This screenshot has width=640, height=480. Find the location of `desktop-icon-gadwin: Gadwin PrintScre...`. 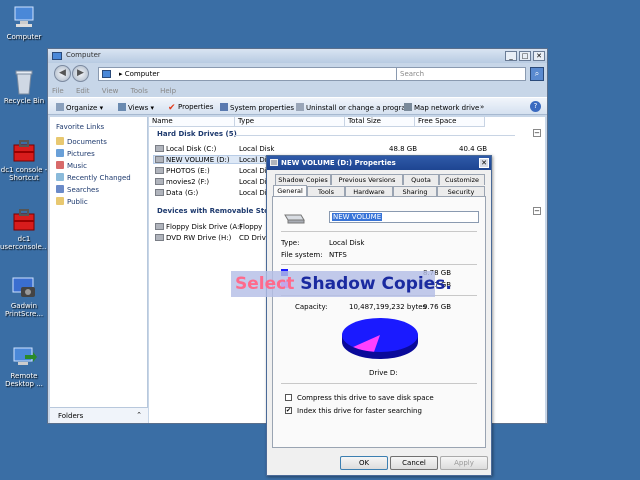

desktop-icon-gadwin: Gadwin PrintScre... is located at coordinates (24, 295).